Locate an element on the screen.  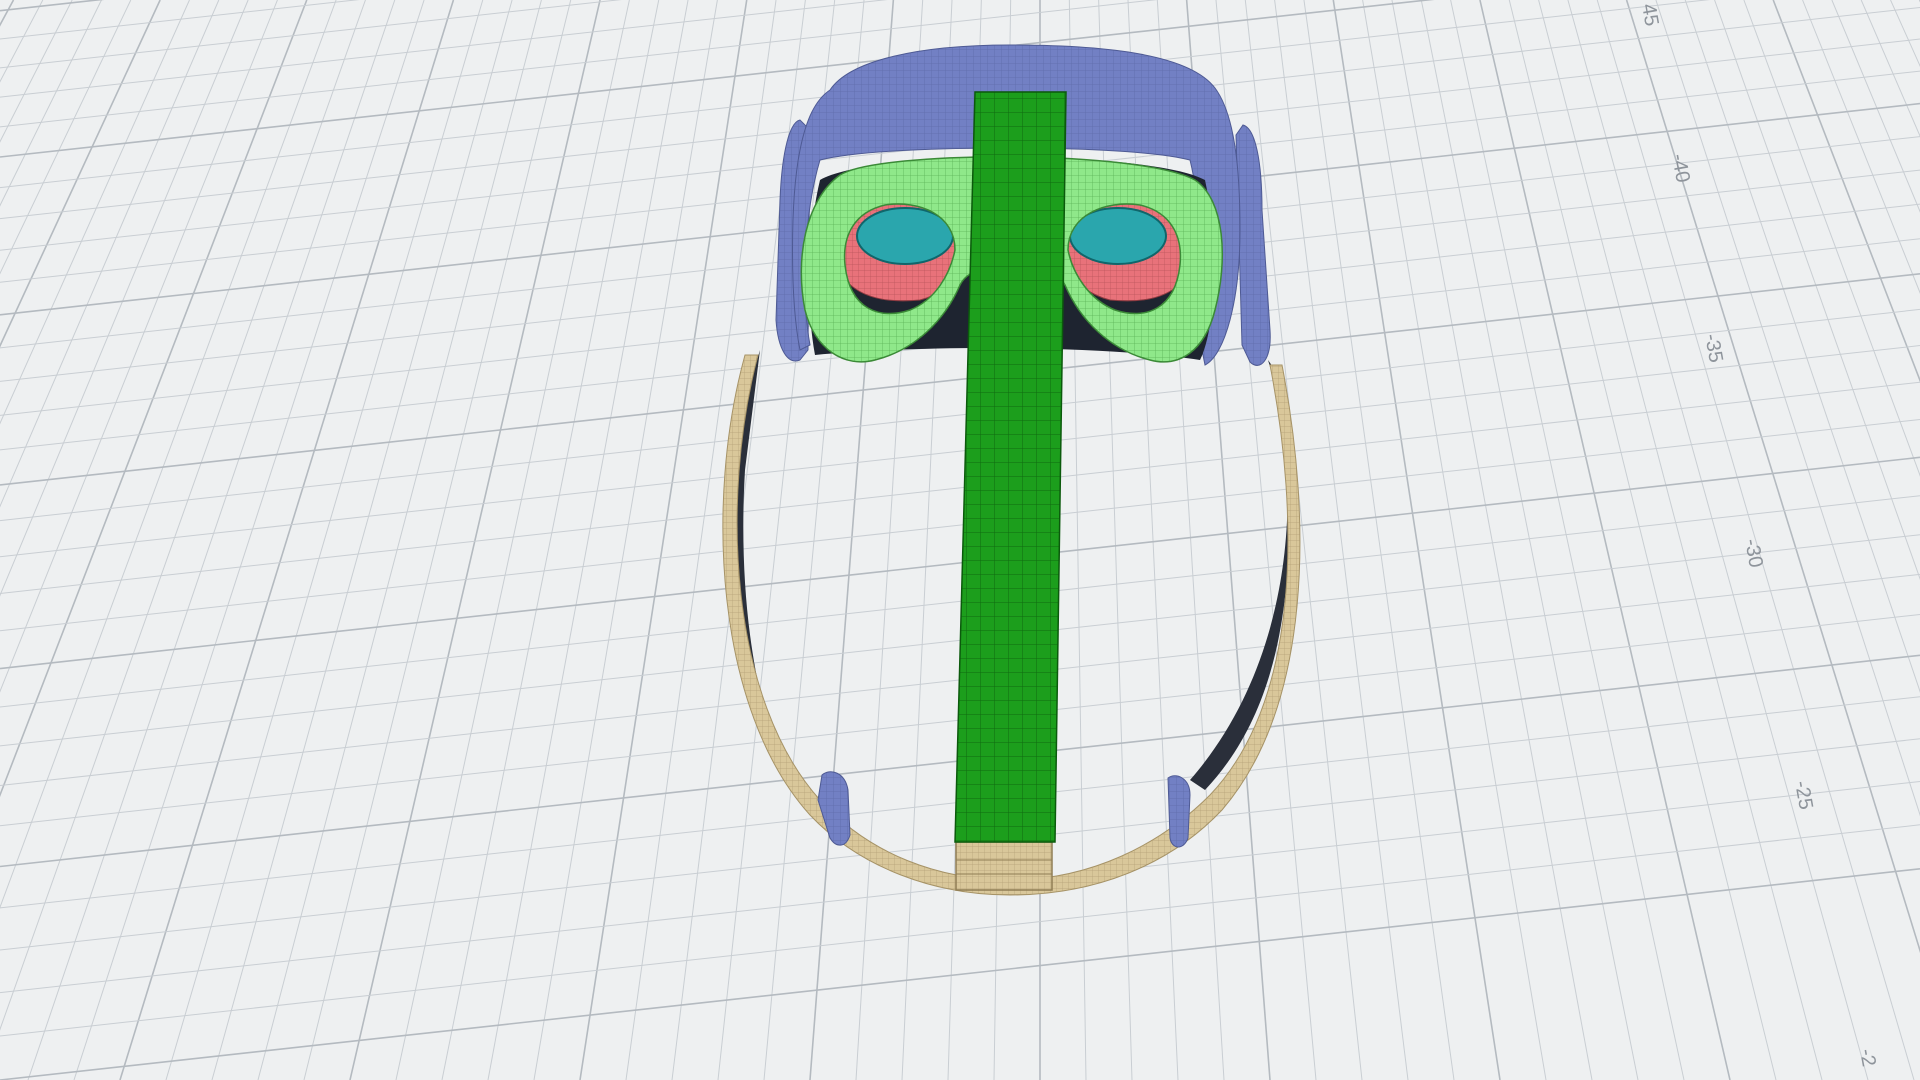
top-strap is located at coordinates (1010, 467).